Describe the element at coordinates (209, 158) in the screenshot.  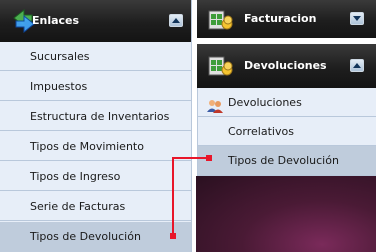
I see `callout-marker` at that location.